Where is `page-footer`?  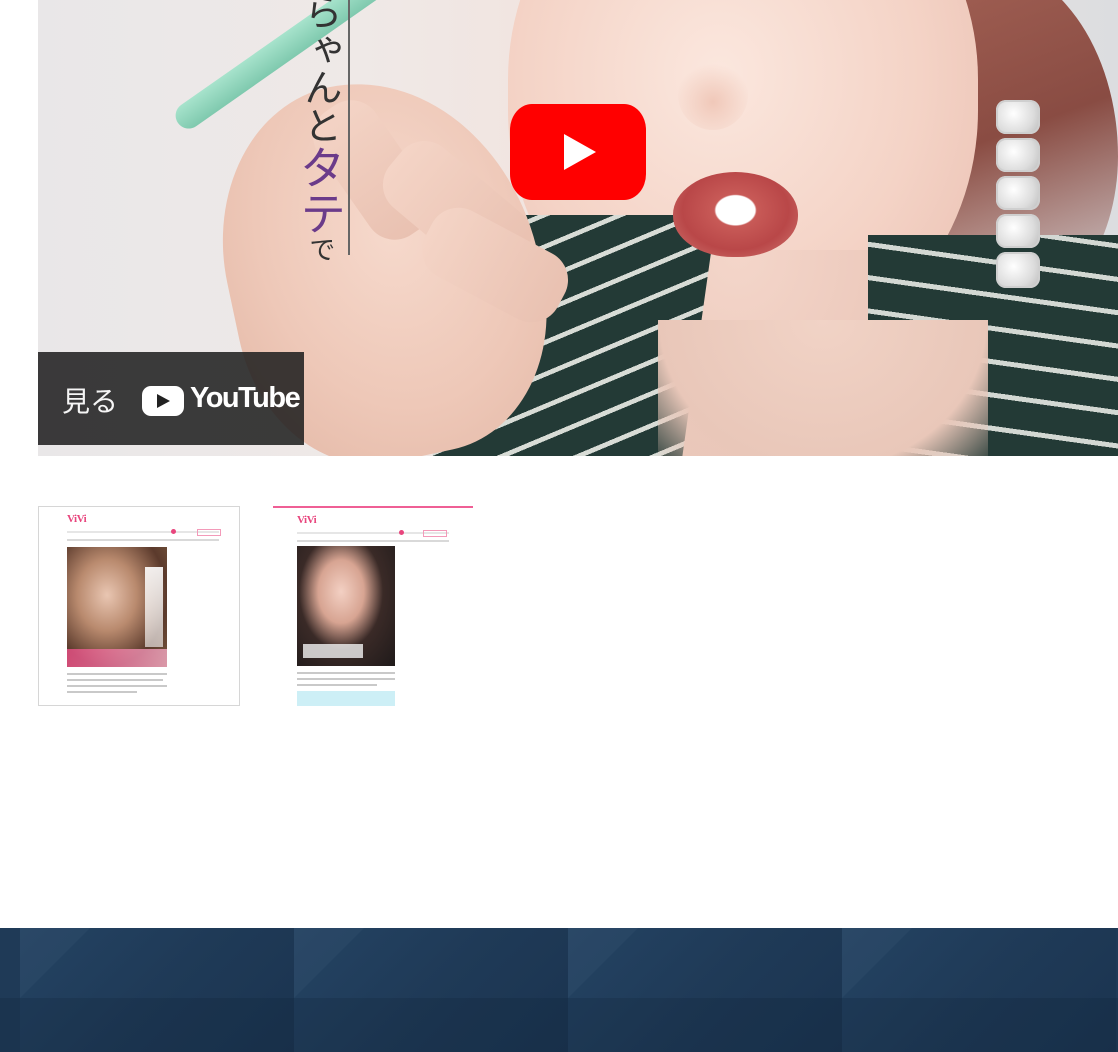
page-footer is located at coordinates (559, 990).